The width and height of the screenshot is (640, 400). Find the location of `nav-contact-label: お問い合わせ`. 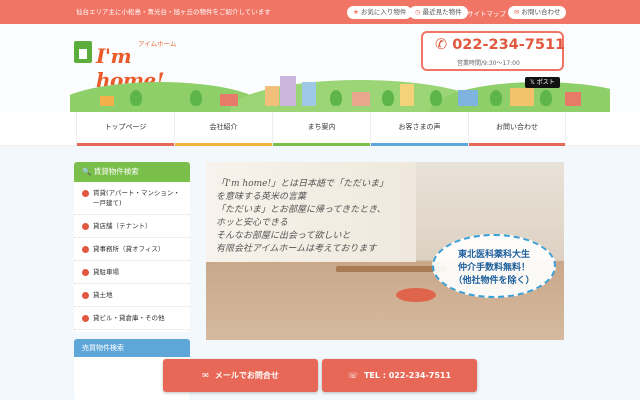

nav-contact-label: お問い合わせ is located at coordinates (517, 127).